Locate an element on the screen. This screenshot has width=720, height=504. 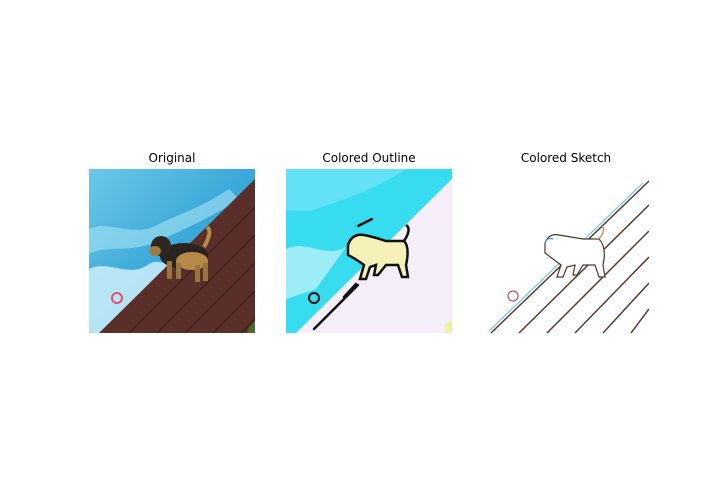
original-image is located at coordinates (172, 251).